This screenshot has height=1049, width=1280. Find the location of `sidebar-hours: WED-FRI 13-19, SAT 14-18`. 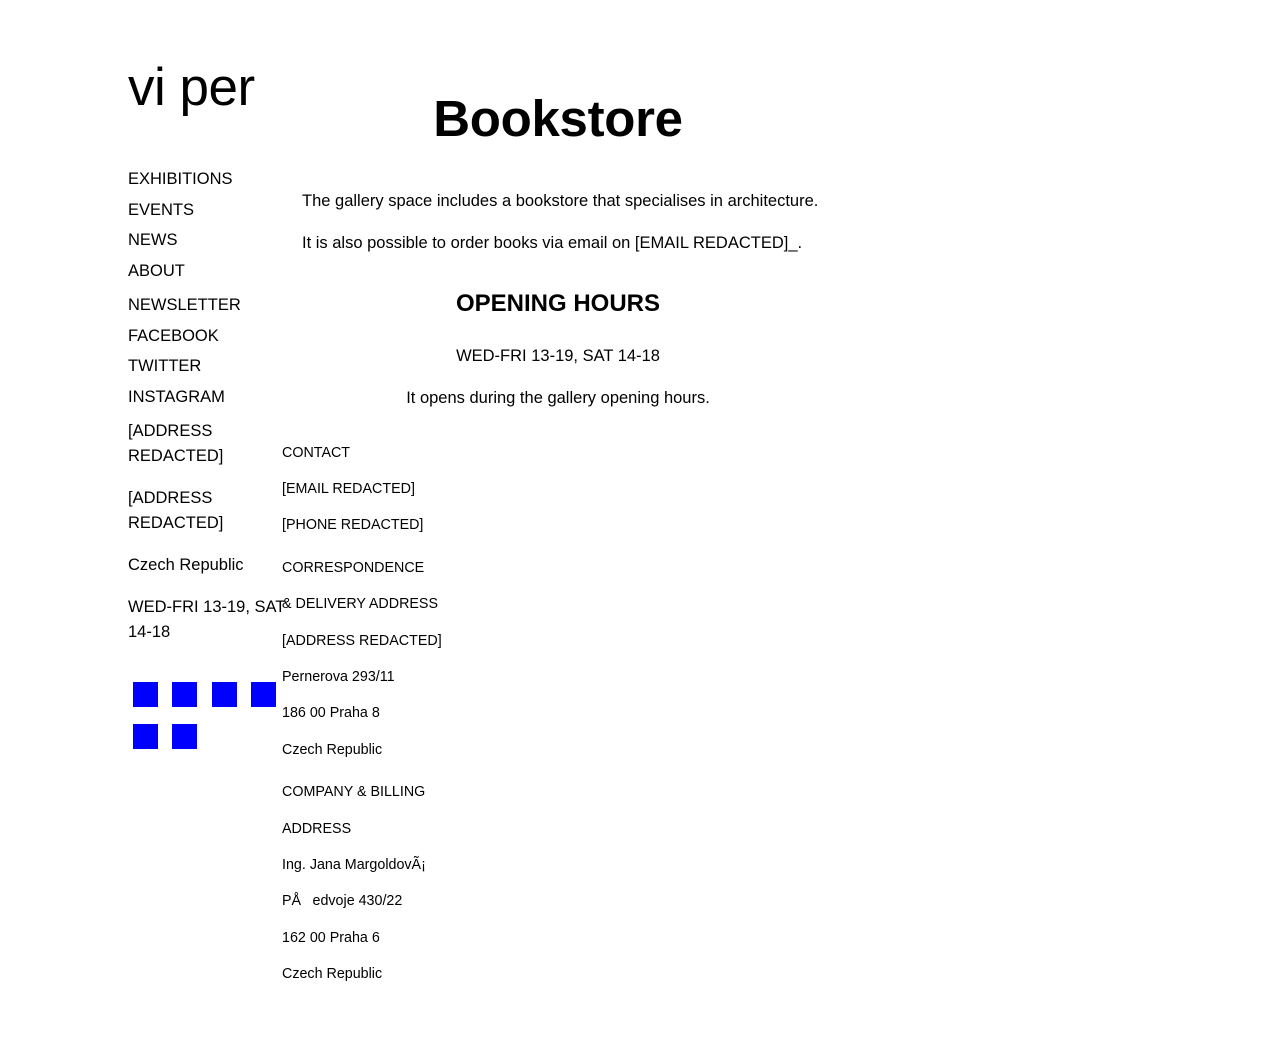

sidebar-hours: WED-FRI 13-19, SAT 14-18 is located at coordinates (207, 620).